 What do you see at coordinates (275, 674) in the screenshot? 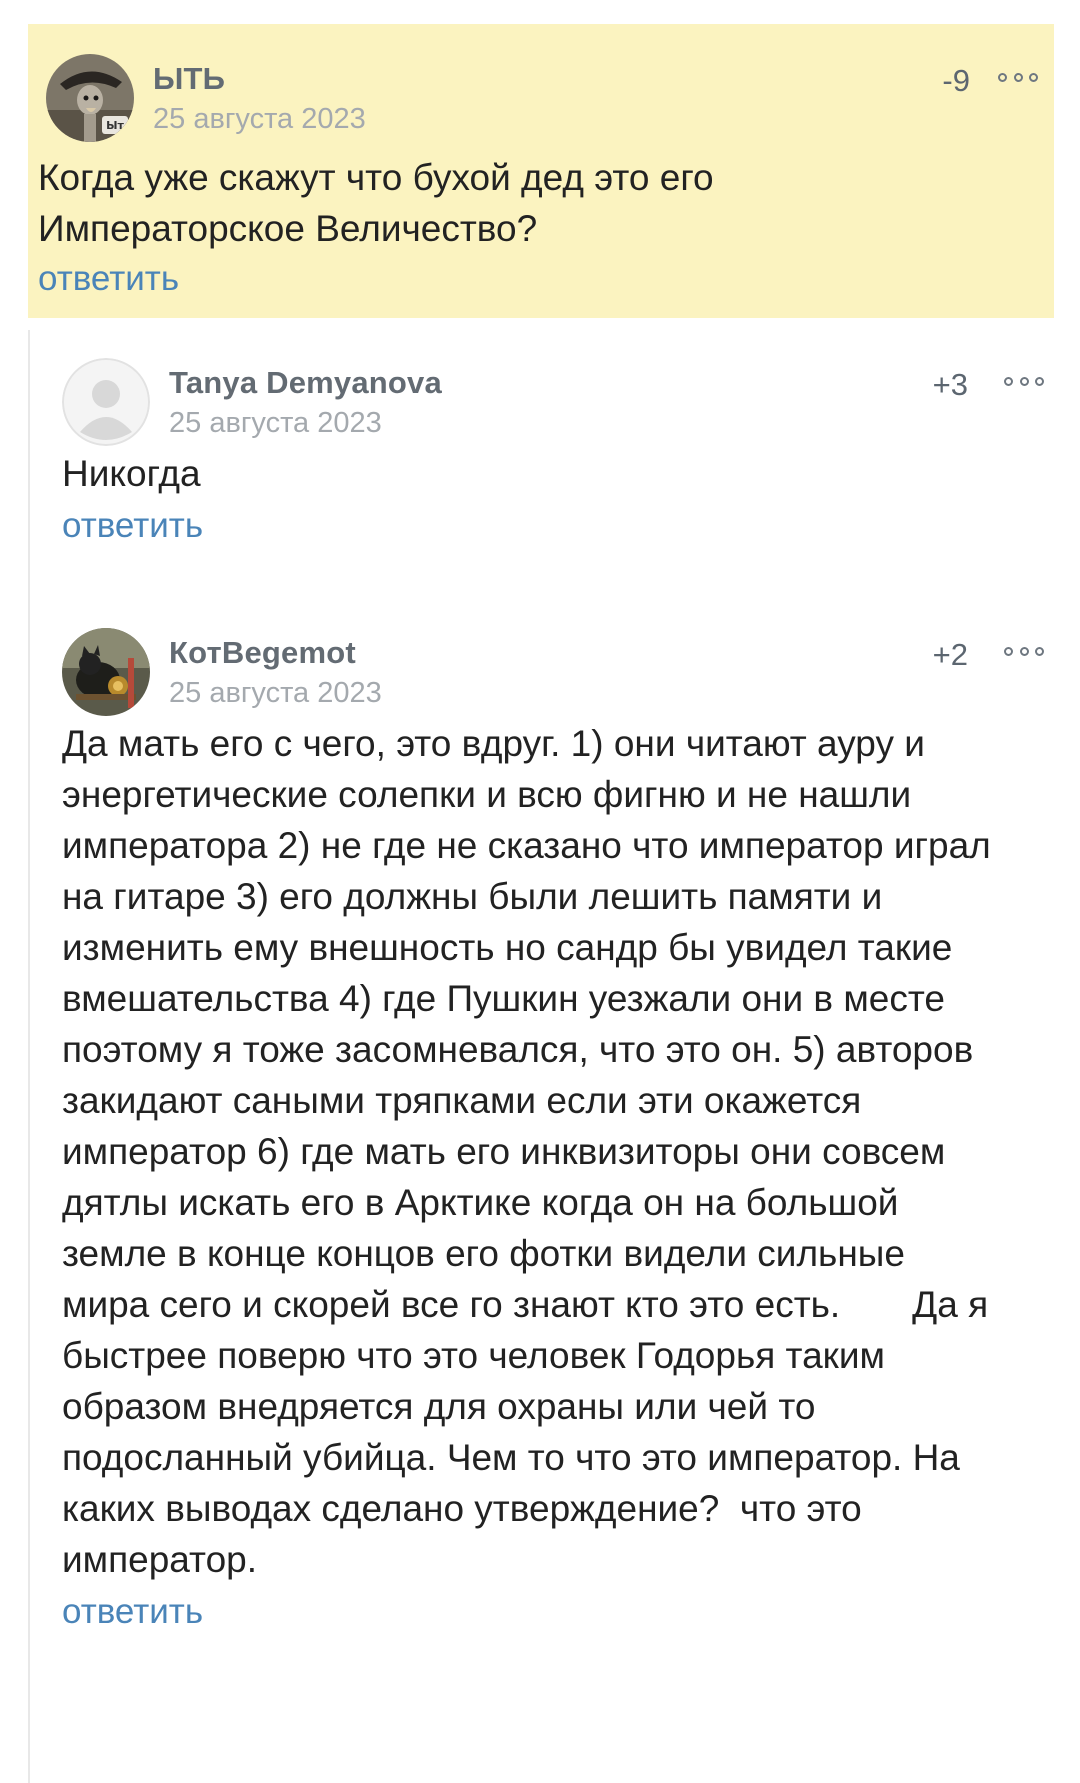
I see `comment-meta: КотBegemot 25 августа 2023` at bounding box center [275, 674].